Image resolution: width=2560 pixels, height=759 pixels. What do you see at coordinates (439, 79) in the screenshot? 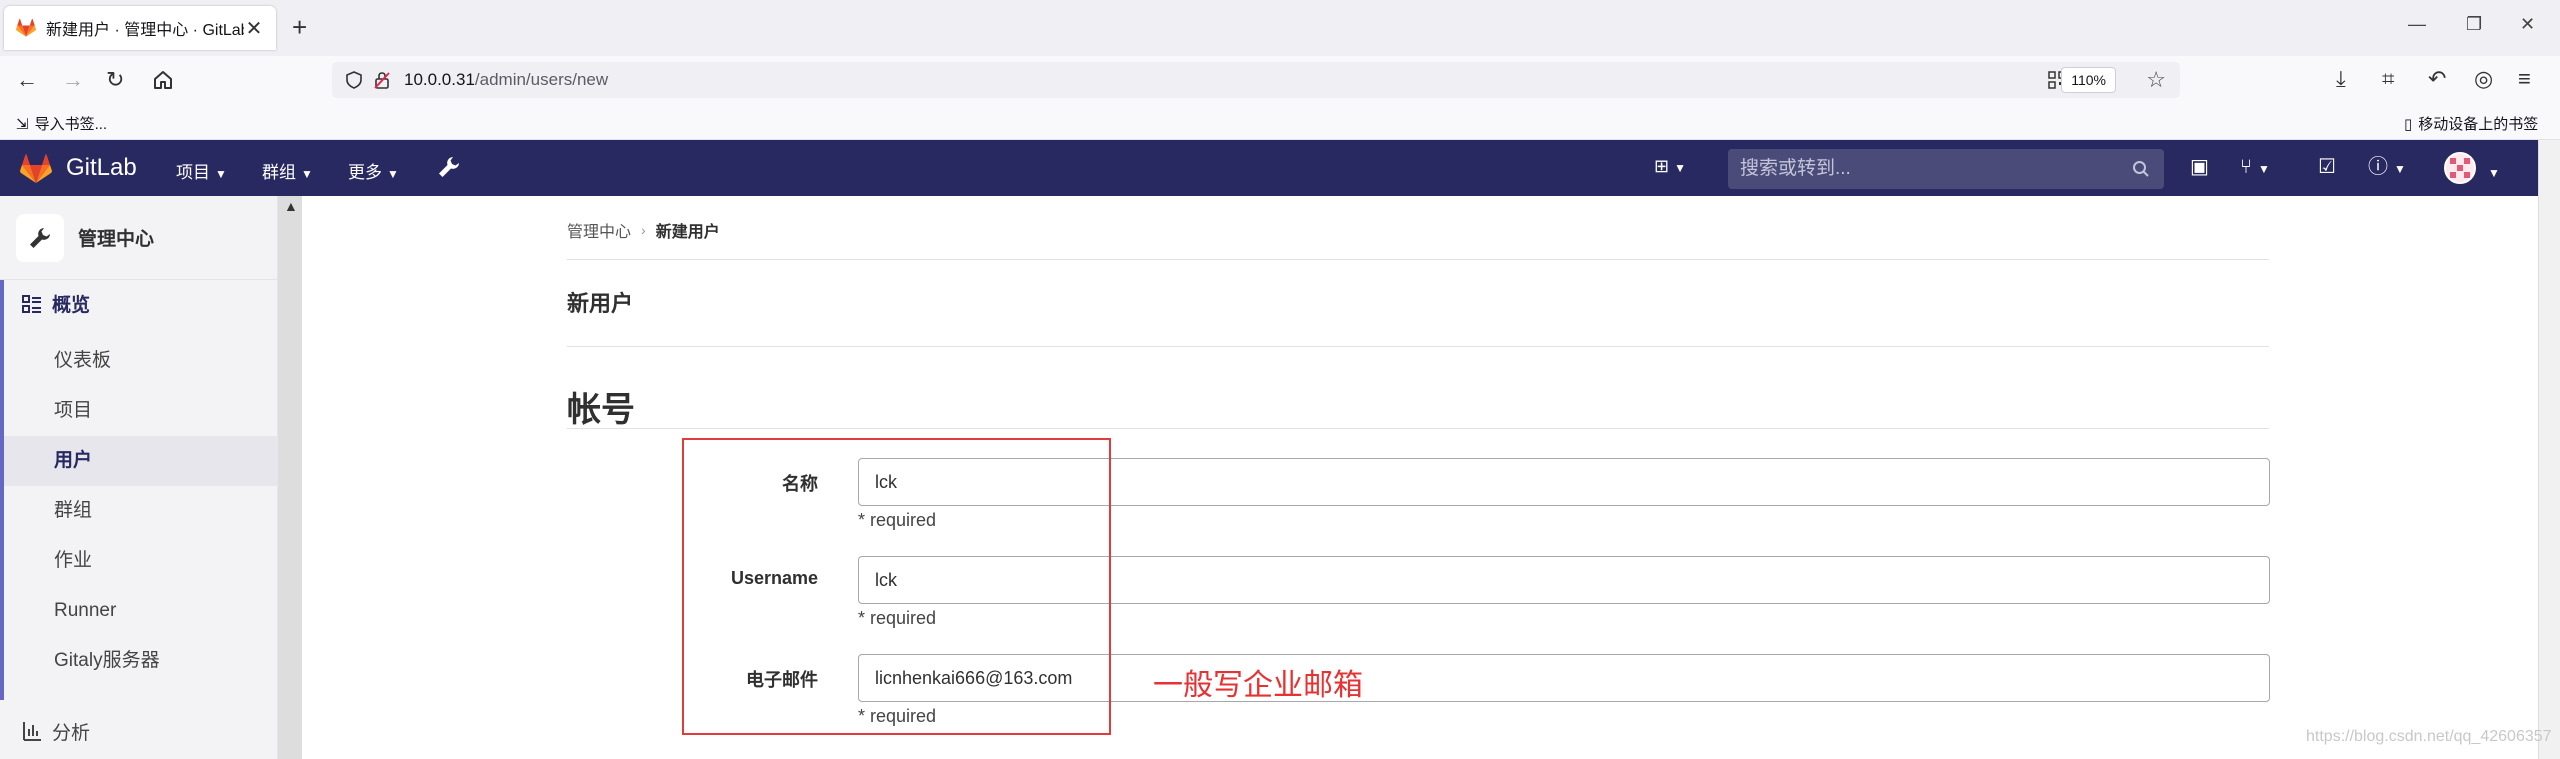
I see `url-host: 10.0.0.31` at bounding box center [439, 79].